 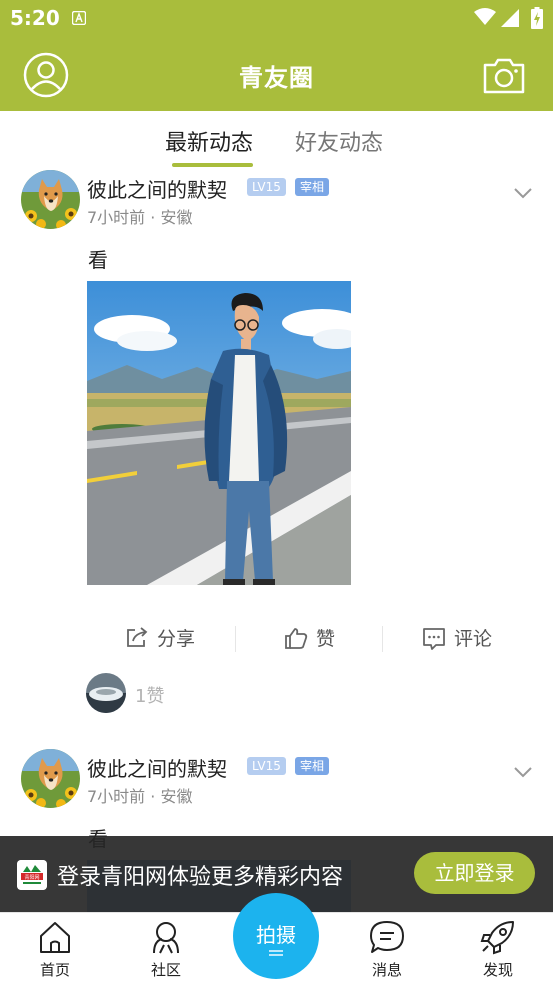 I want to click on thumbs-up-icon, so click(x=296, y=638).